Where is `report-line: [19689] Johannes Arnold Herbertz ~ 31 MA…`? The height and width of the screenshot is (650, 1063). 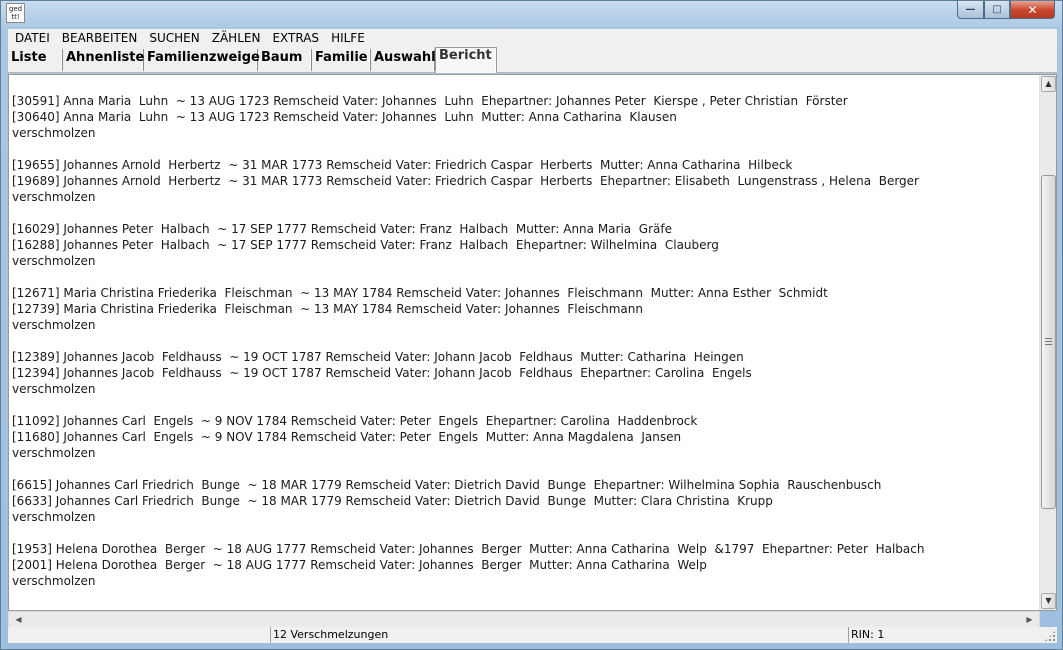 report-line: [19689] Johannes Arnold Herbertz ~ 31 MA… is located at coordinates (465, 181).